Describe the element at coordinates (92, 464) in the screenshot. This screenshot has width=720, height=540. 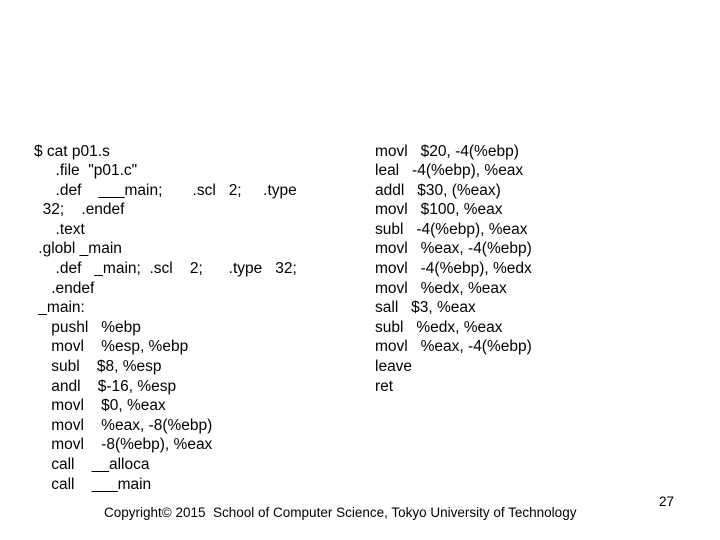
I see `code-line: call __alloca` at that location.